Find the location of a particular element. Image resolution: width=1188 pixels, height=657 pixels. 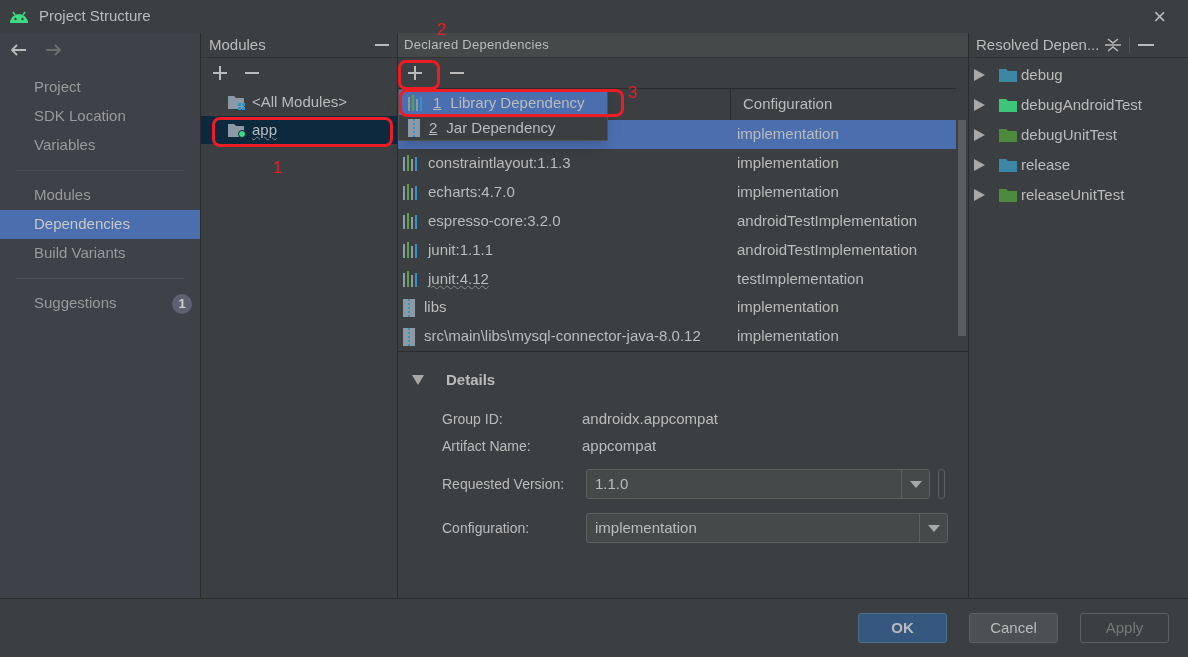

table-cell-text: junit:4.12 is located at coordinates (458, 278).